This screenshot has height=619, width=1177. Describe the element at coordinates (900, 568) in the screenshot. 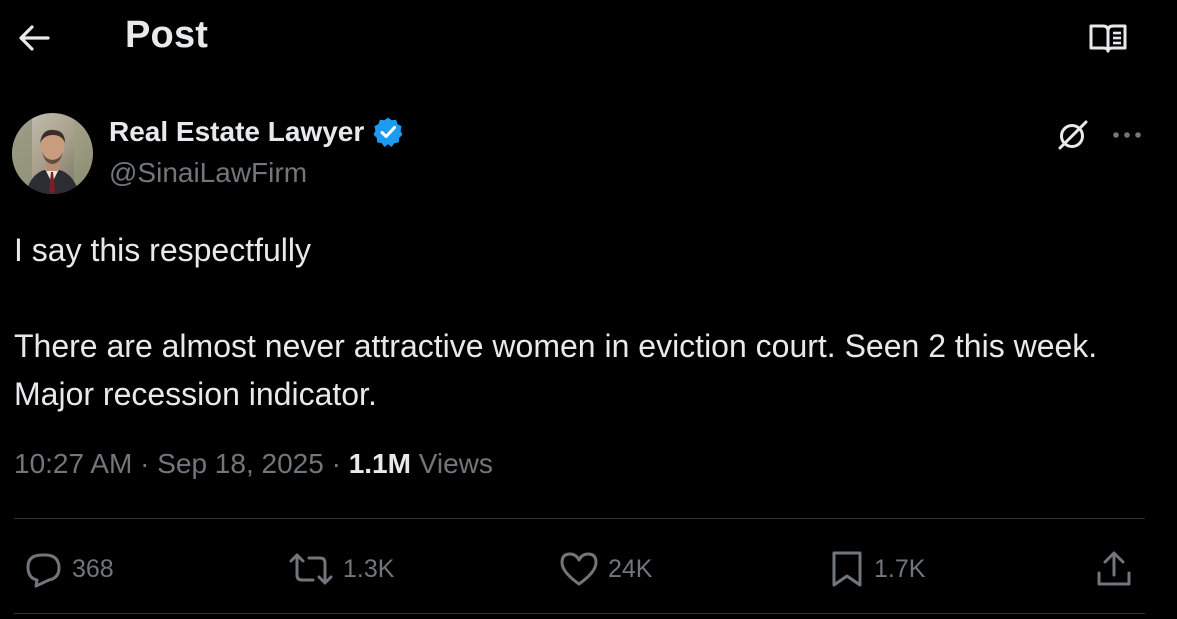

I see `bookmark-count: 1.7K` at that location.